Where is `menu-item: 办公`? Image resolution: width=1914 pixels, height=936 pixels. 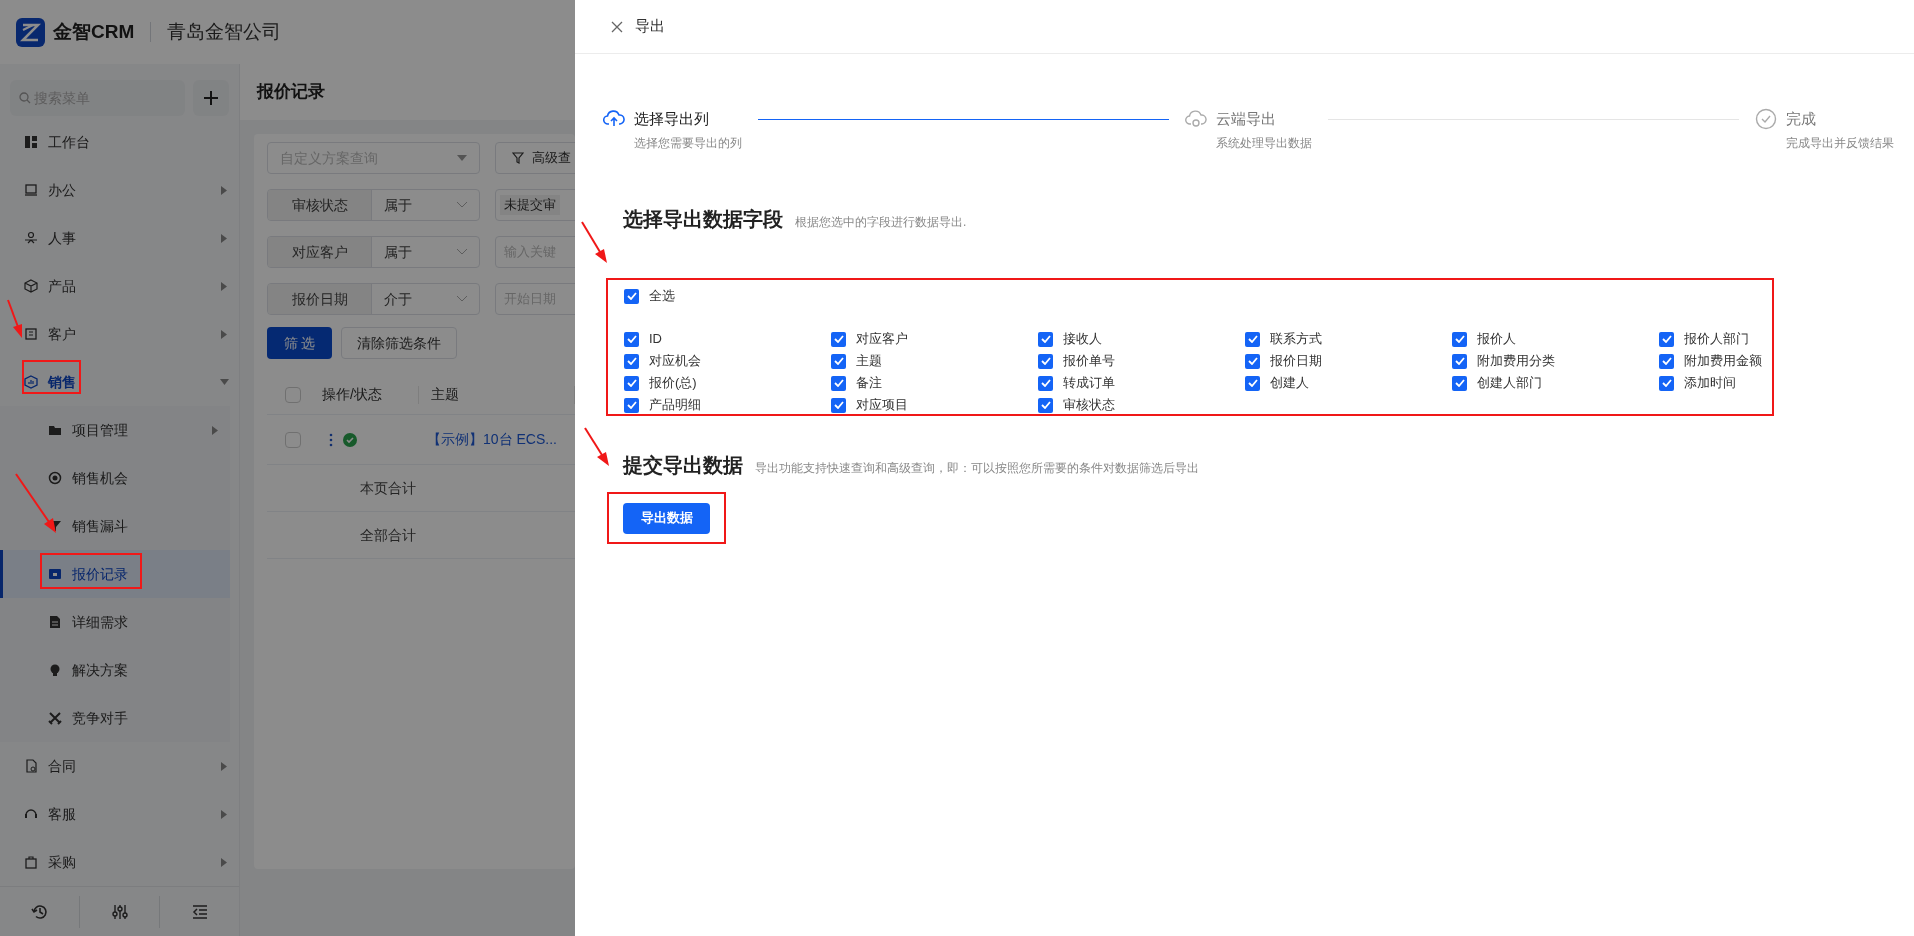 menu-item: 办公 is located at coordinates (119, 190).